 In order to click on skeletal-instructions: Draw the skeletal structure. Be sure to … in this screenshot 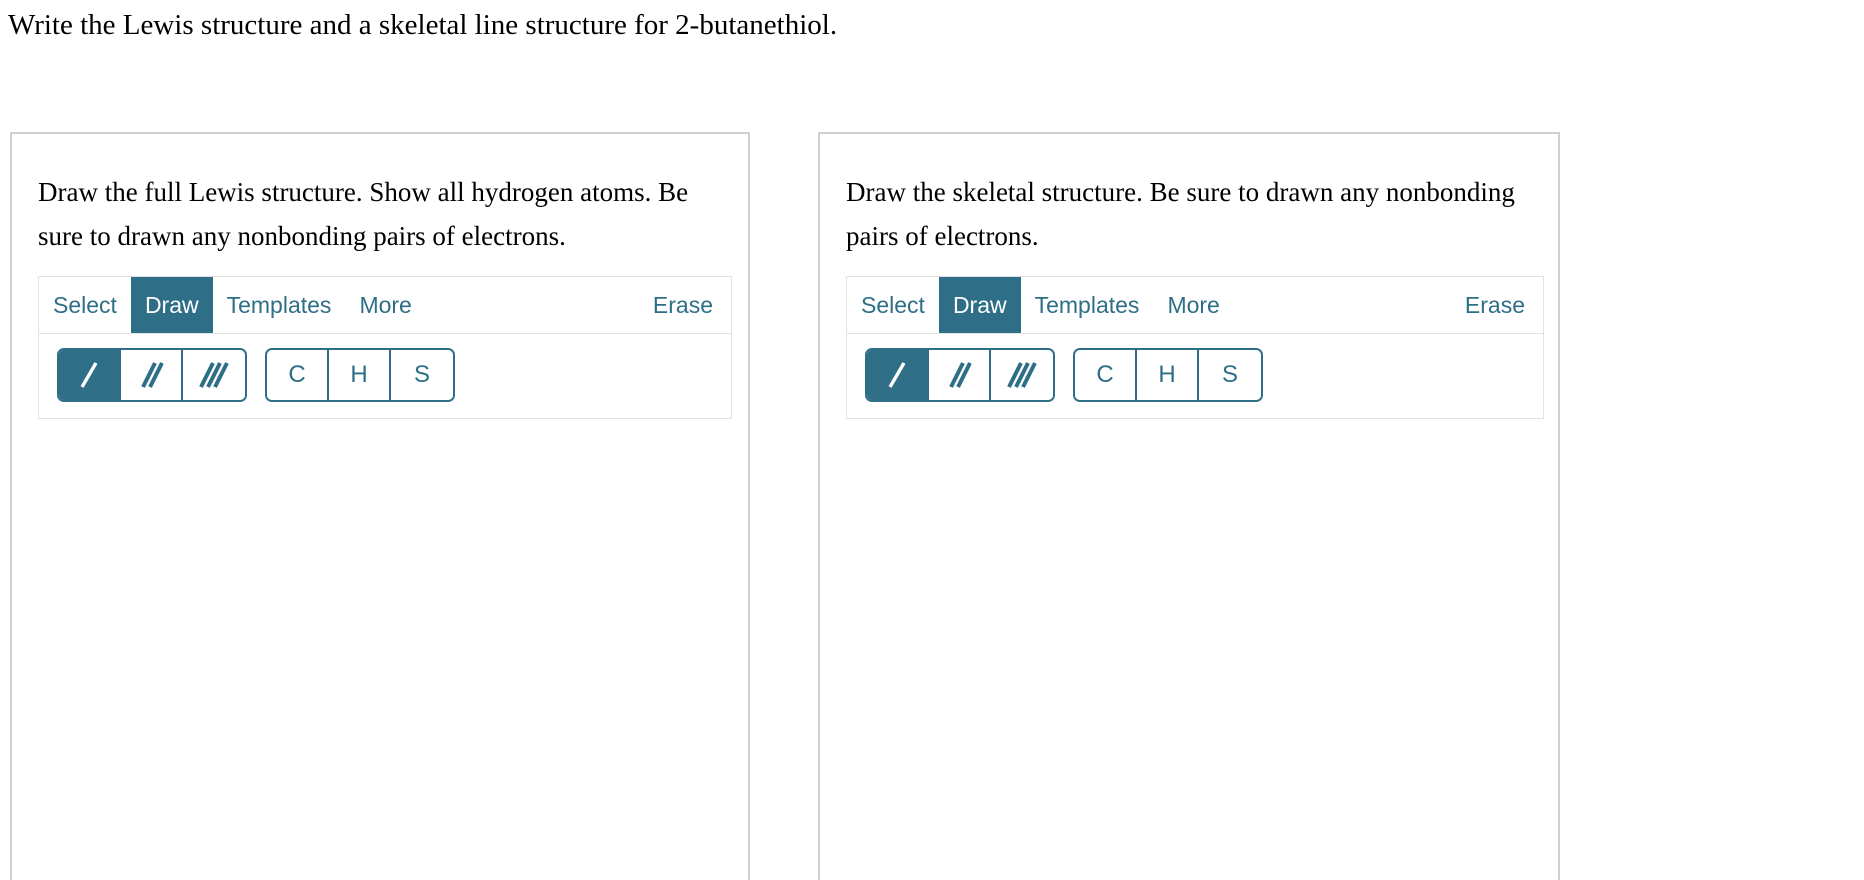, I will do `click(1180, 214)`.